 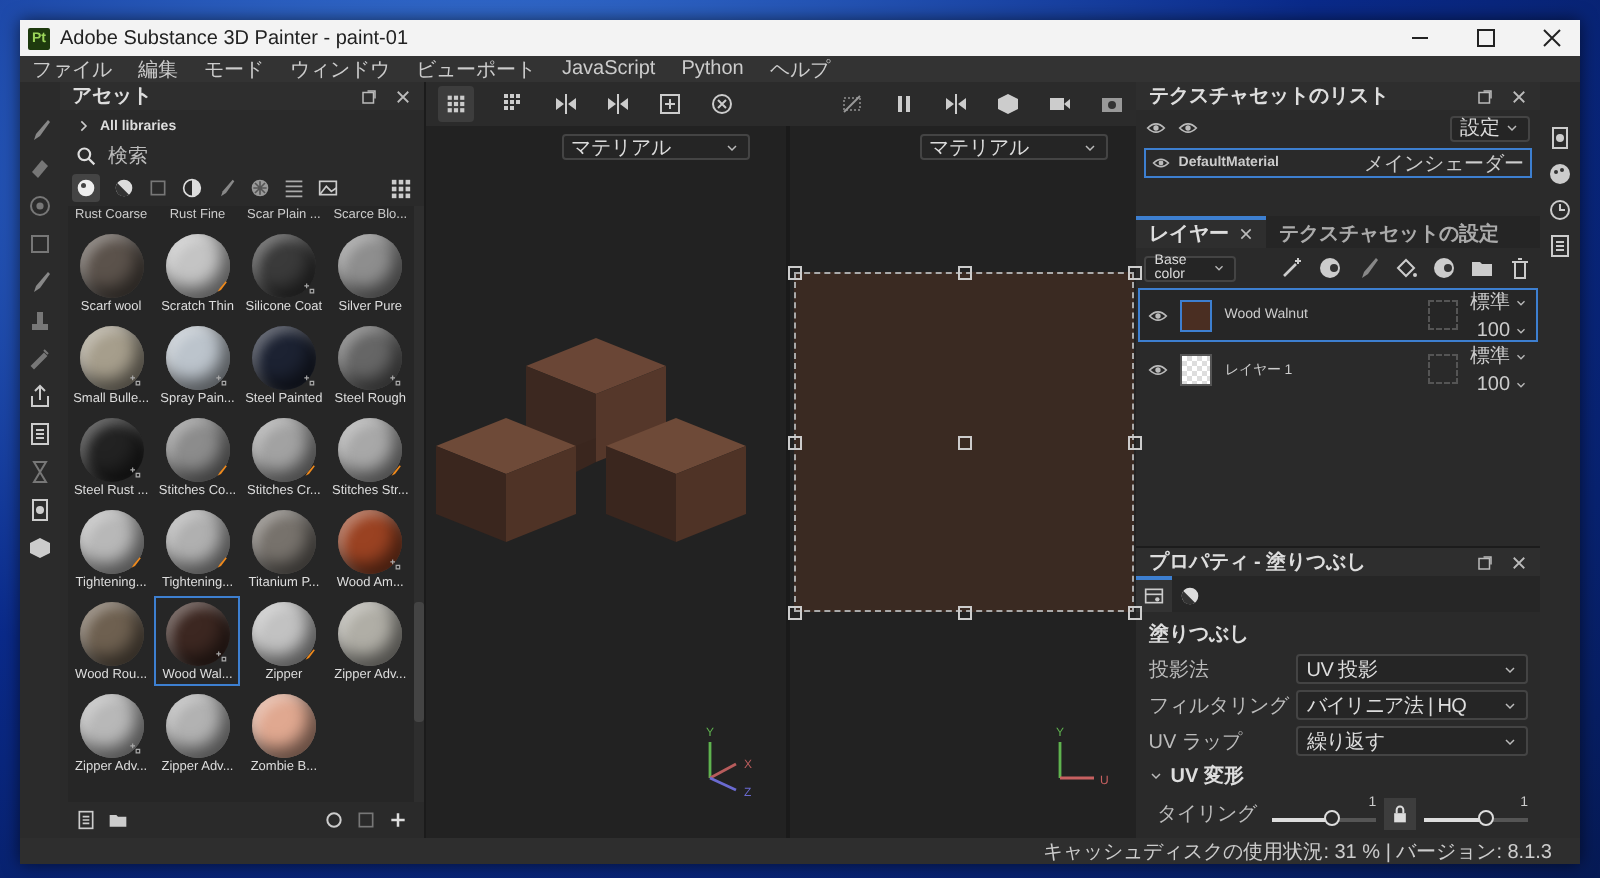 What do you see at coordinates (712, 69) in the screenshot?
I see `menu-item: Python` at bounding box center [712, 69].